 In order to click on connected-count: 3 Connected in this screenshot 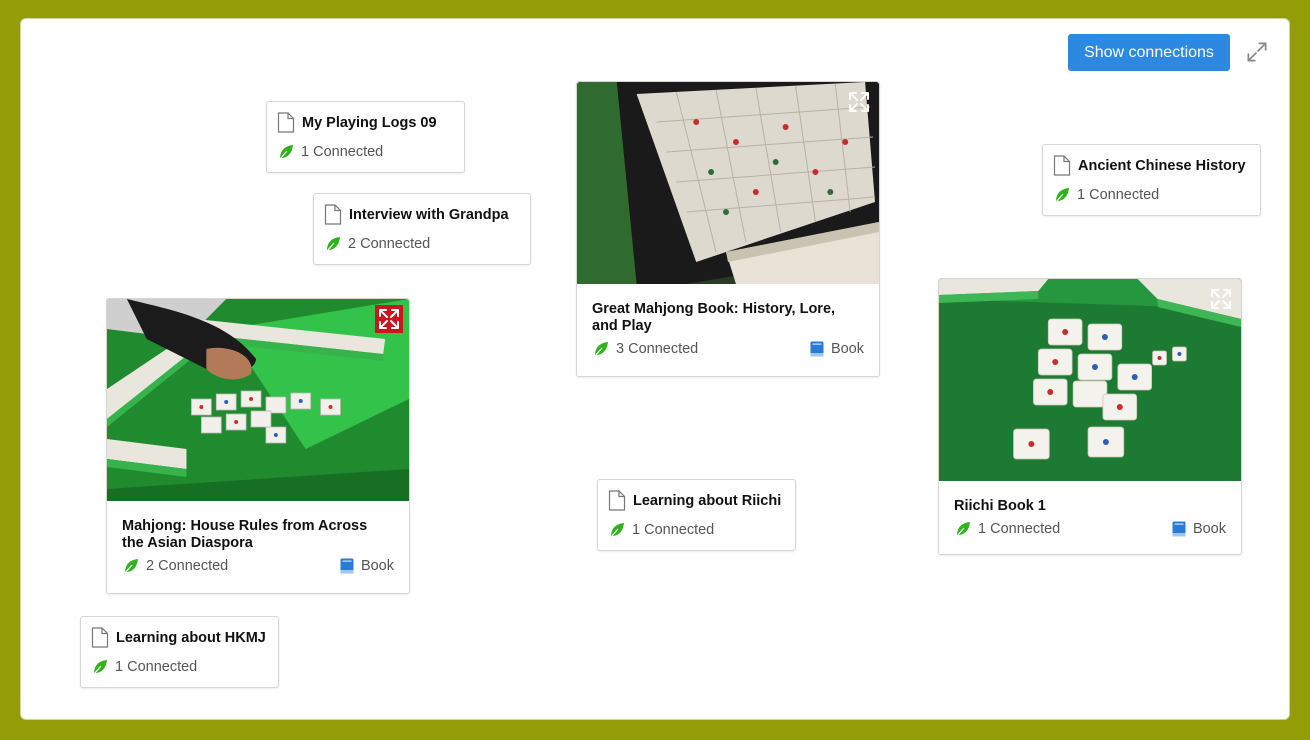, I will do `click(657, 349)`.